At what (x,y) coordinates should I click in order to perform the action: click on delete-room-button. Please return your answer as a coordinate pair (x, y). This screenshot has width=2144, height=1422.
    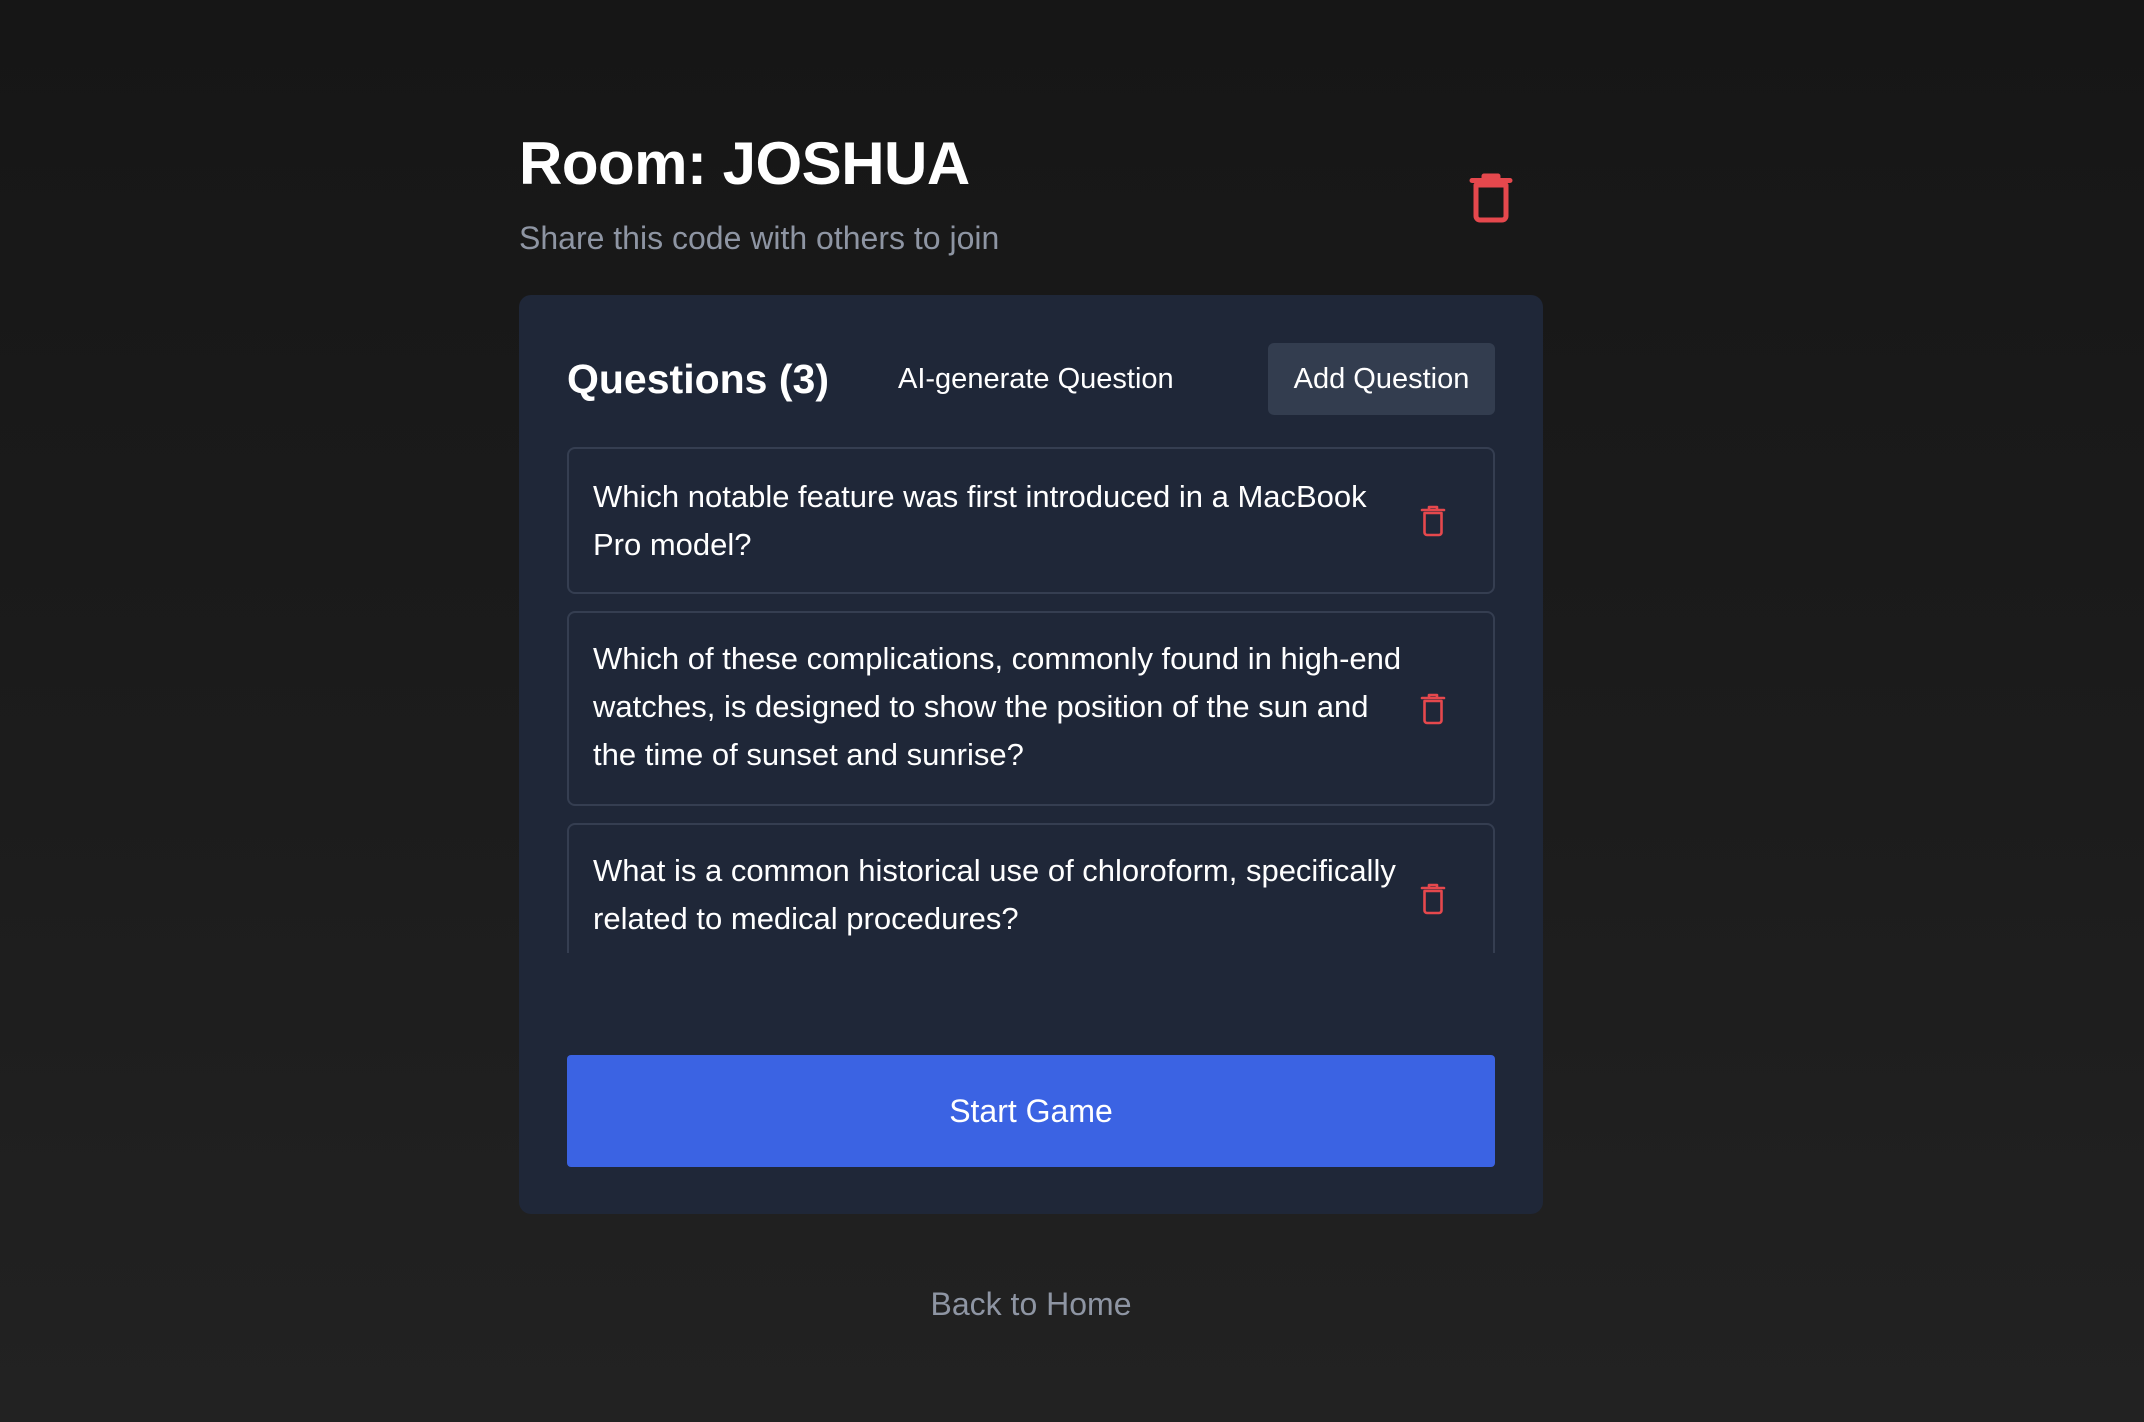
    Looking at the image, I should click on (1491, 198).